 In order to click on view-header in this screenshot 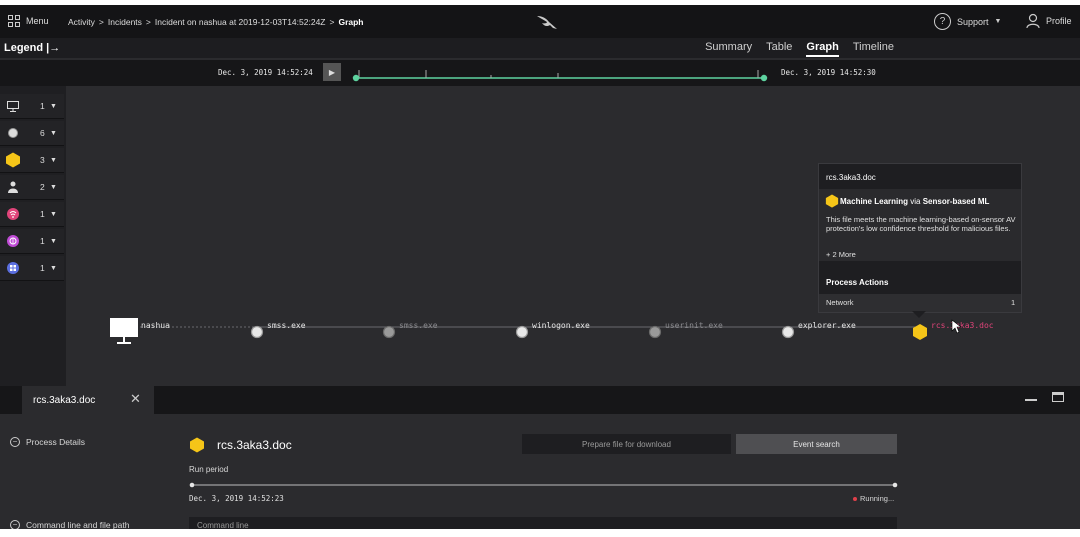, I will do `click(573, 48)`.